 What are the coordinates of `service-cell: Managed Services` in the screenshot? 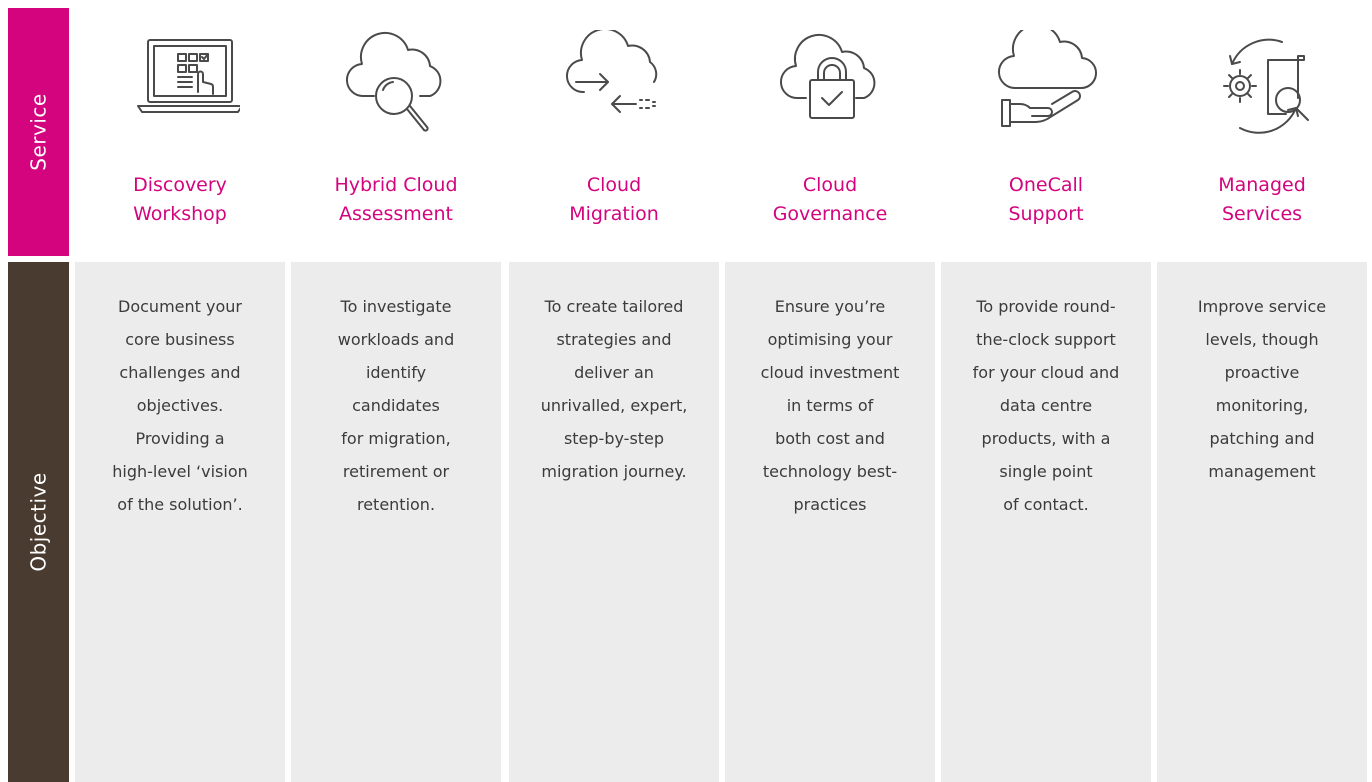 It's located at (1262, 128).